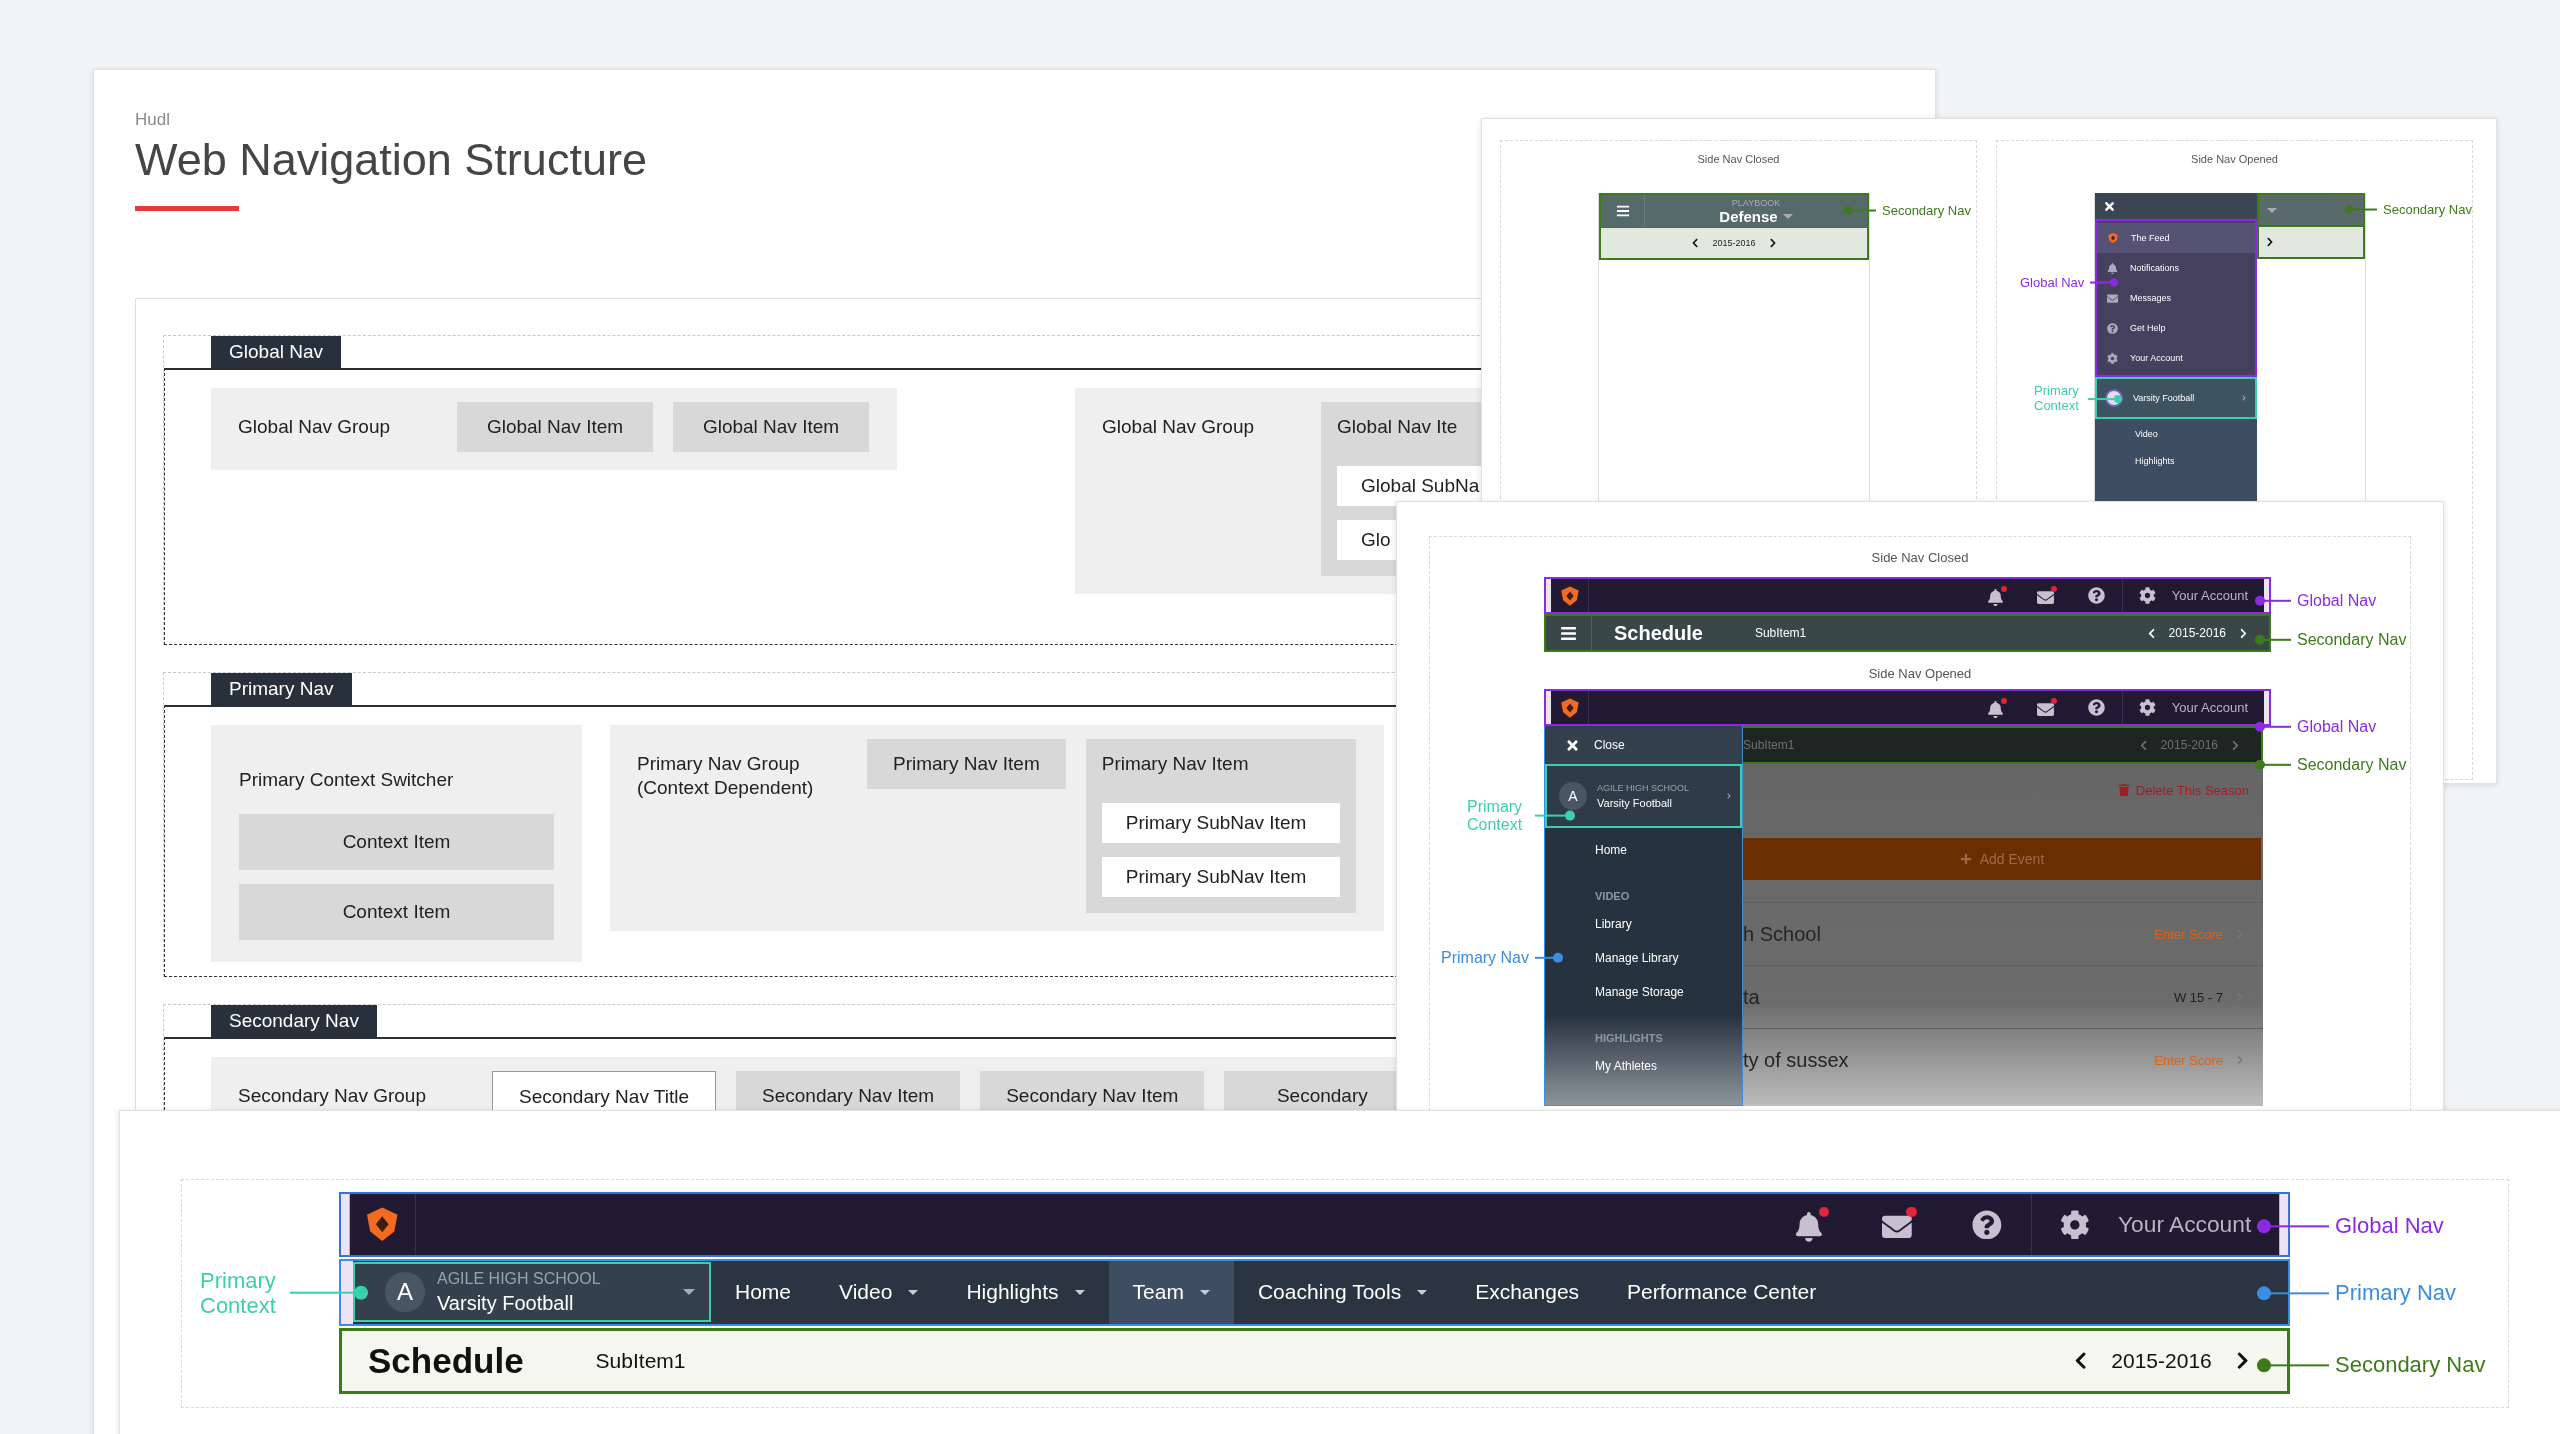  Describe the element at coordinates (1175, 764) in the screenshot. I see `item-label: Primary Nav Item` at that location.